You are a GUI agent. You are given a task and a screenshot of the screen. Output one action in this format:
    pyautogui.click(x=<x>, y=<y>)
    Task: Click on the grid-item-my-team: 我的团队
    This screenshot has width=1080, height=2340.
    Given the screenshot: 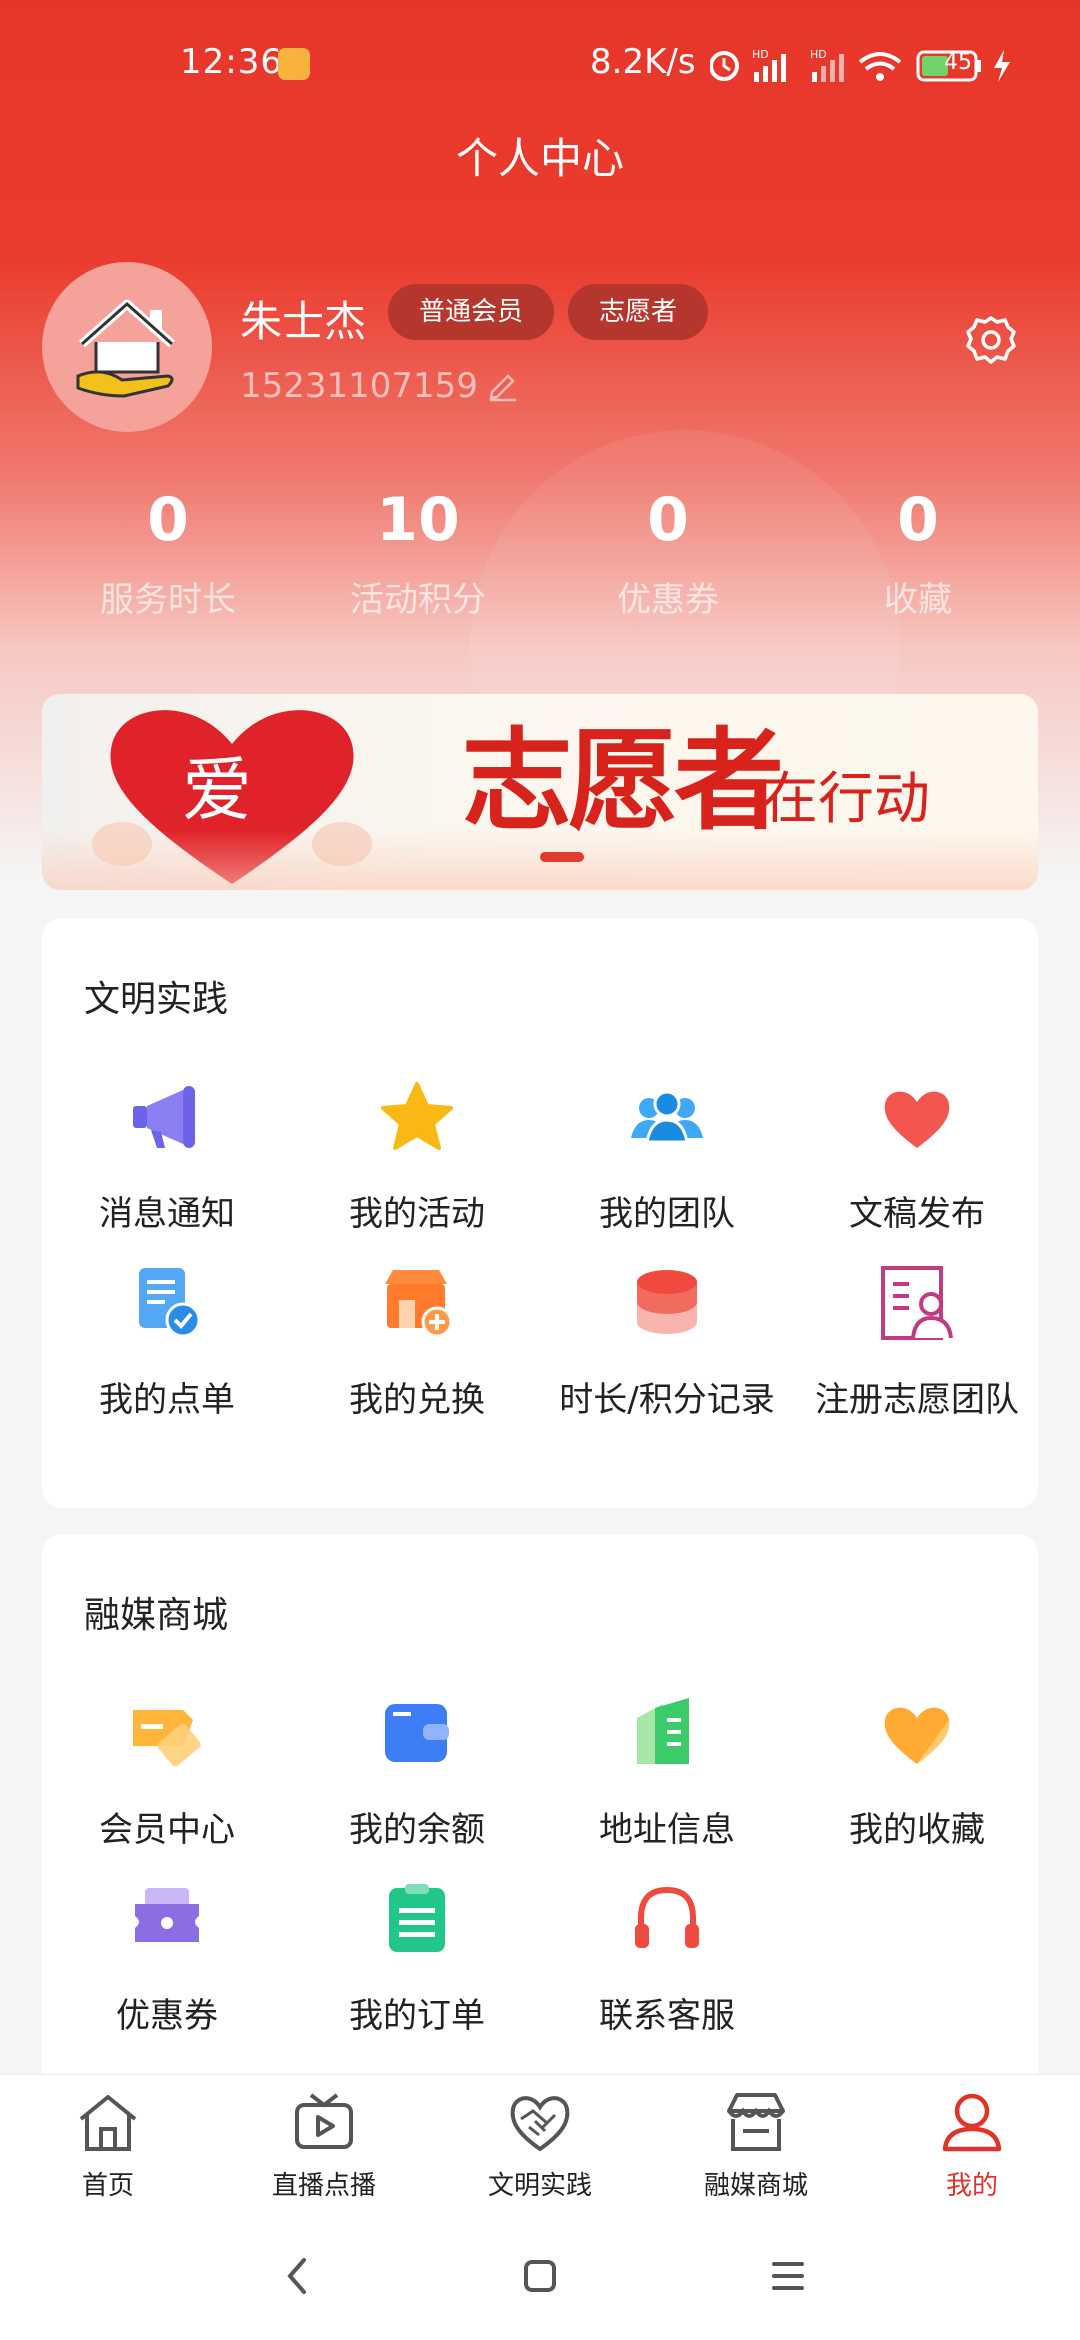 What is the action you would take?
    pyautogui.click(x=667, y=1156)
    